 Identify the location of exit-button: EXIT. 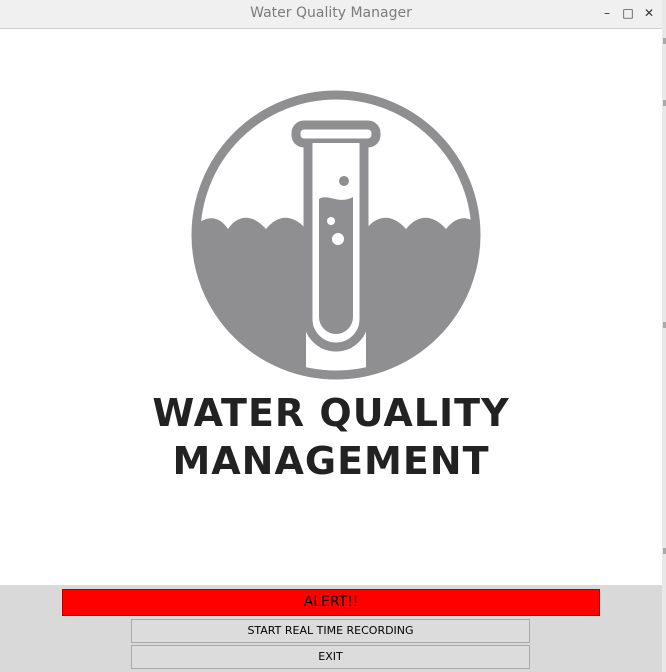
(330, 657).